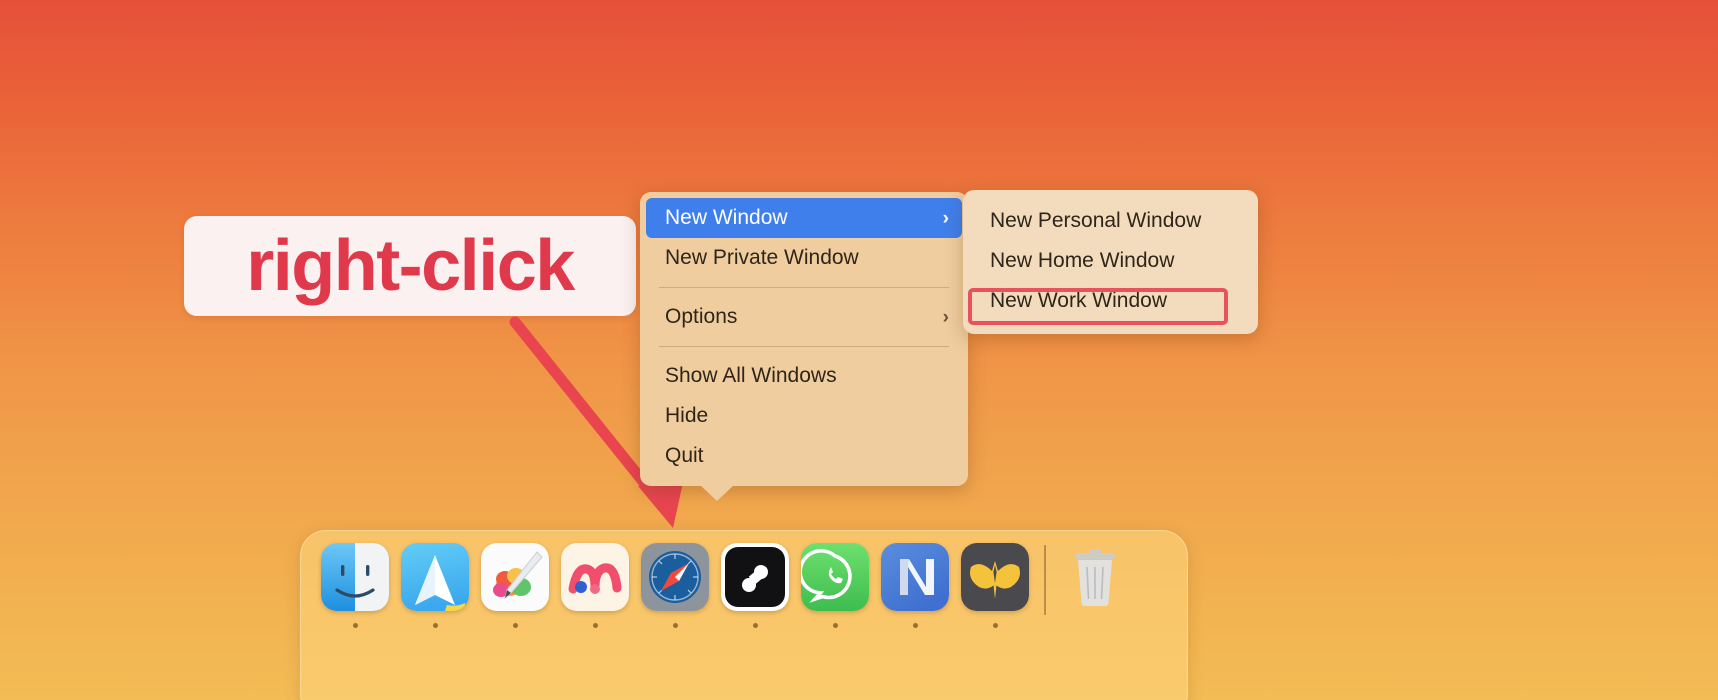 The width and height of the screenshot is (1718, 700). I want to click on whatsapp-icon, so click(835, 577).